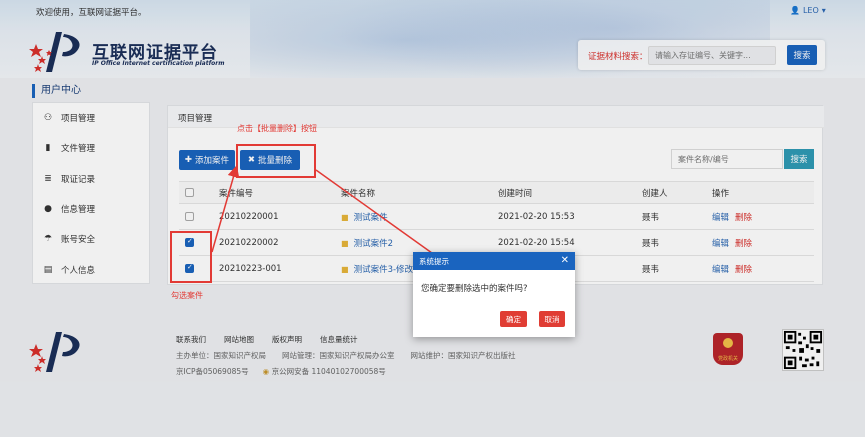 Image resolution: width=865 pixels, height=437 pixels. What do you see at coordinates (191, 257) in the screenshot?
I see `highlight-checkboxes` at bounding box center [191, 257].